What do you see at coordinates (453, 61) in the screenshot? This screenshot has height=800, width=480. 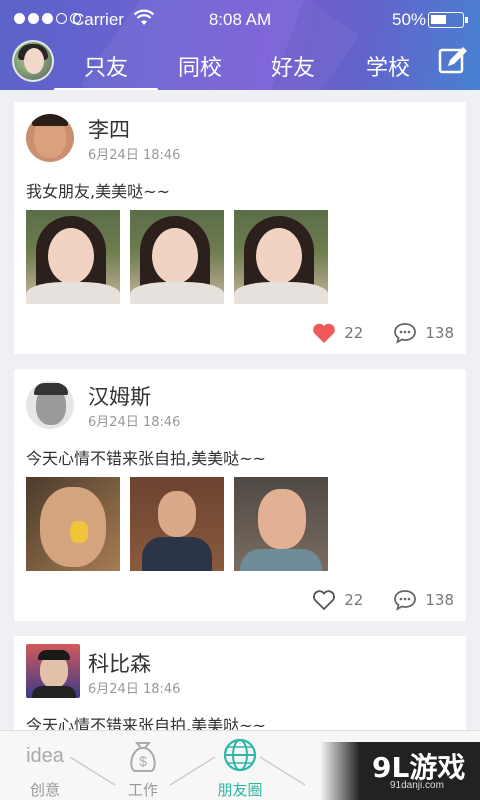 I see `compose-icon` at bounding box center [453, 61].